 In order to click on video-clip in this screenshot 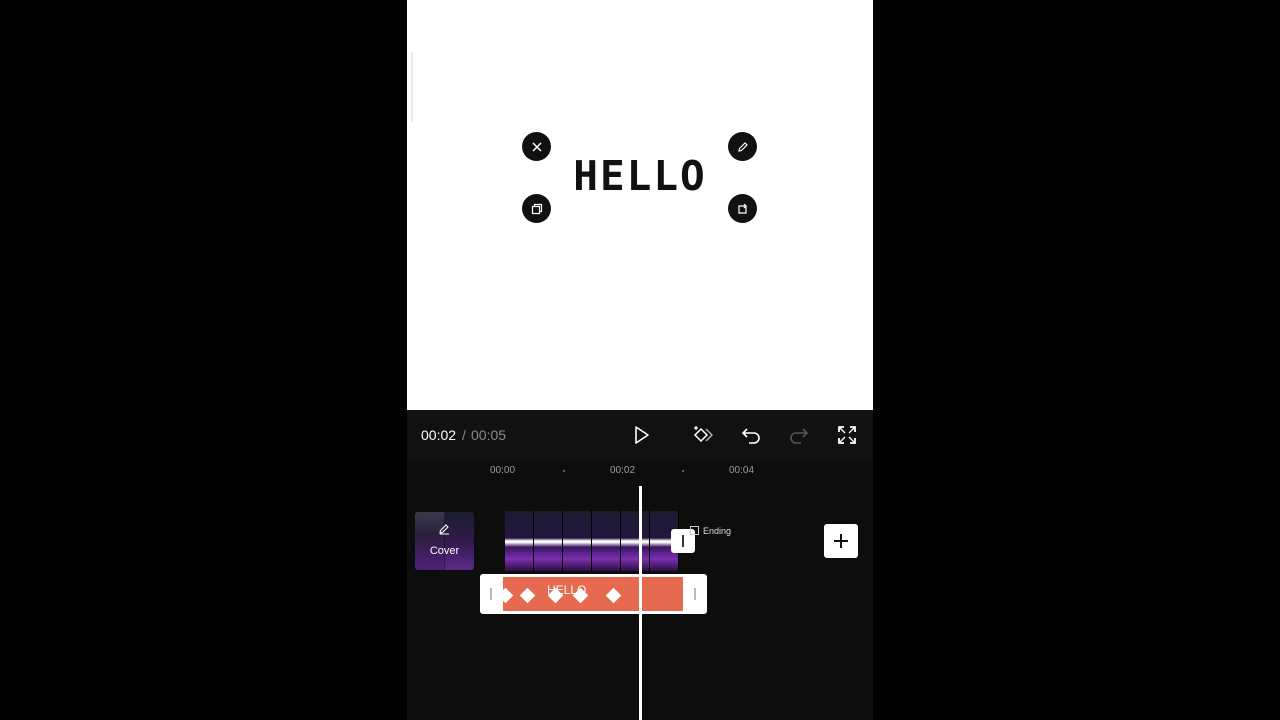, I will do `click(593, 541)`.